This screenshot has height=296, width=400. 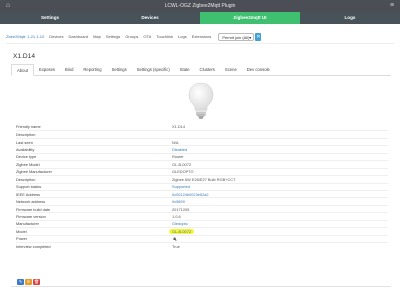 I want to click on tab-scene: Scene, so click(x=231, y=69).